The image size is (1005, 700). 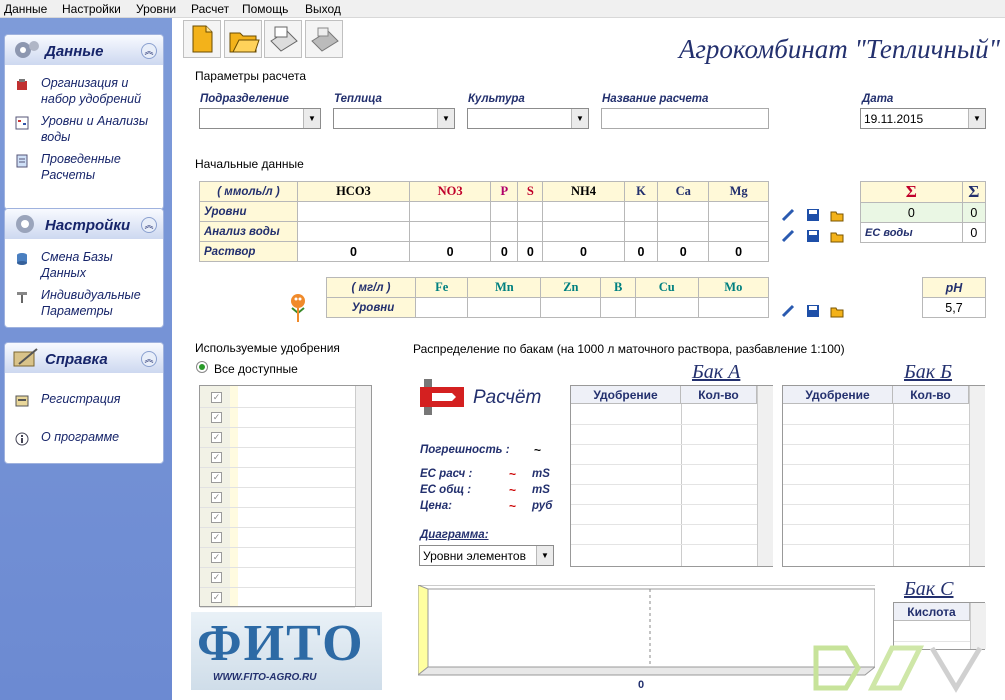 What do you see at coordinates (260, 118) in the screenshot?
I see `subdivision-select: ▼` at bounding box center [260, 118].